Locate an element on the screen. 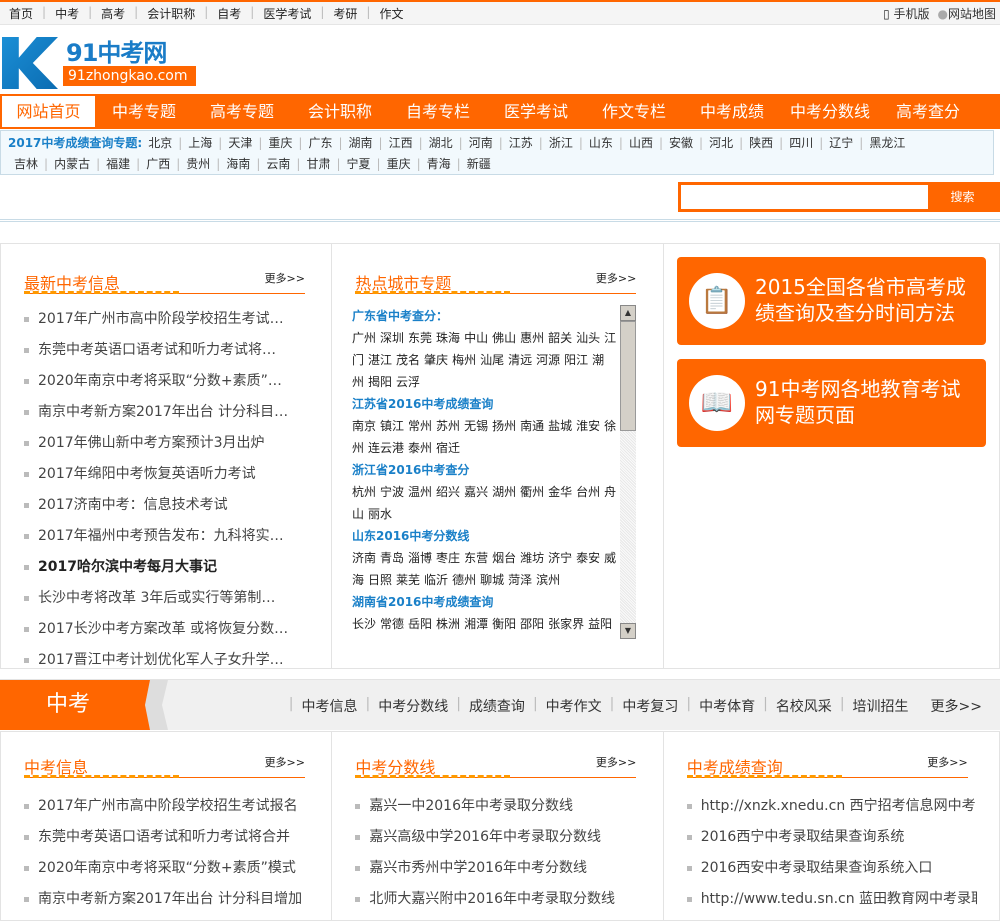 This screenshot has width=1000, height=921. province-link: 上海 is located at coordinates (200, 143).